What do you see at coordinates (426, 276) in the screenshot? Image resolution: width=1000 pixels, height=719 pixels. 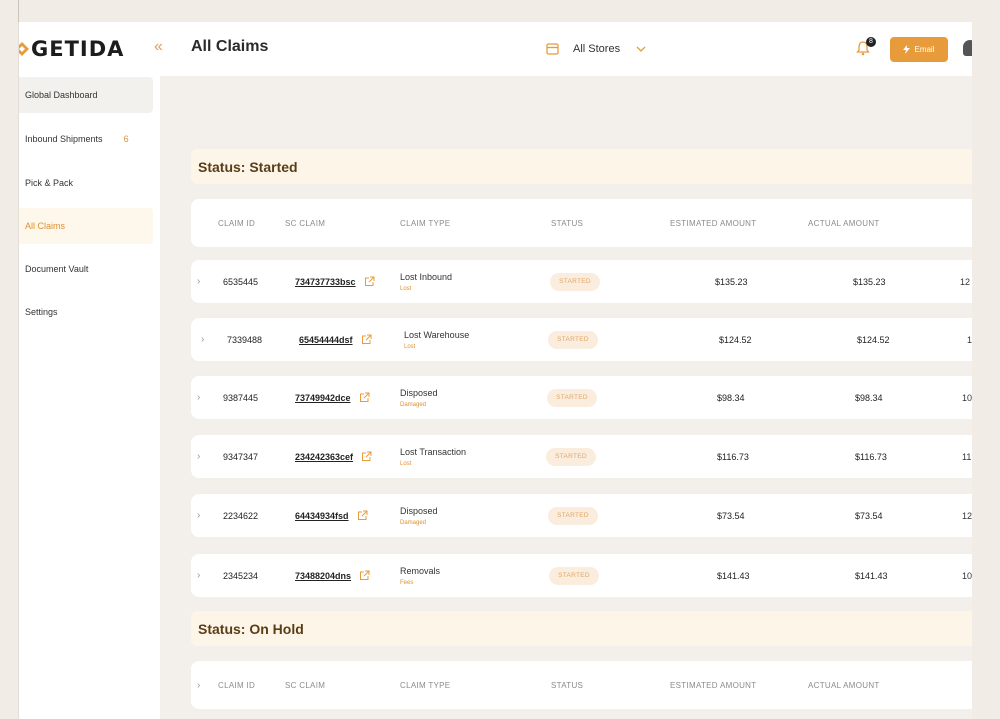 I see `claim-type: Lost Inbound` at bounding box center [426, 276].